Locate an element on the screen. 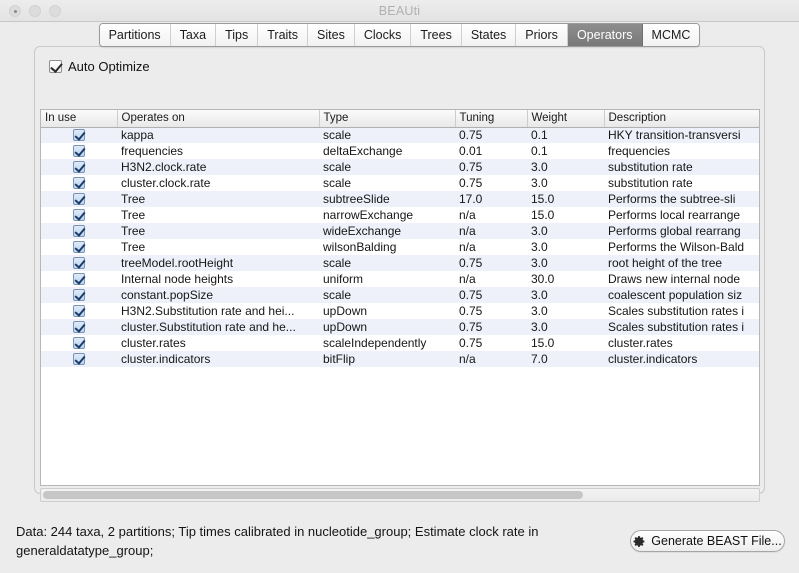 The height and width of the screenshot is (573, 799). tab-tips: Tips is located at coordinates (237, 35).